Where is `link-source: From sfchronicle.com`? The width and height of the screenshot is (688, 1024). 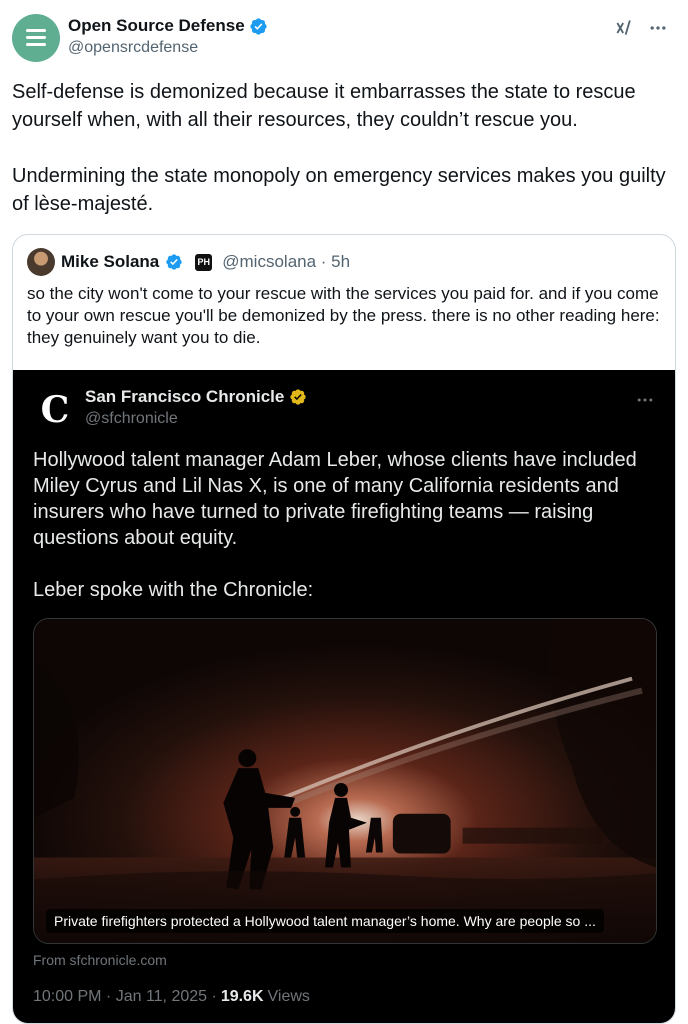
link-source: From sfchronicle.com is located at coordinates (100, 960).